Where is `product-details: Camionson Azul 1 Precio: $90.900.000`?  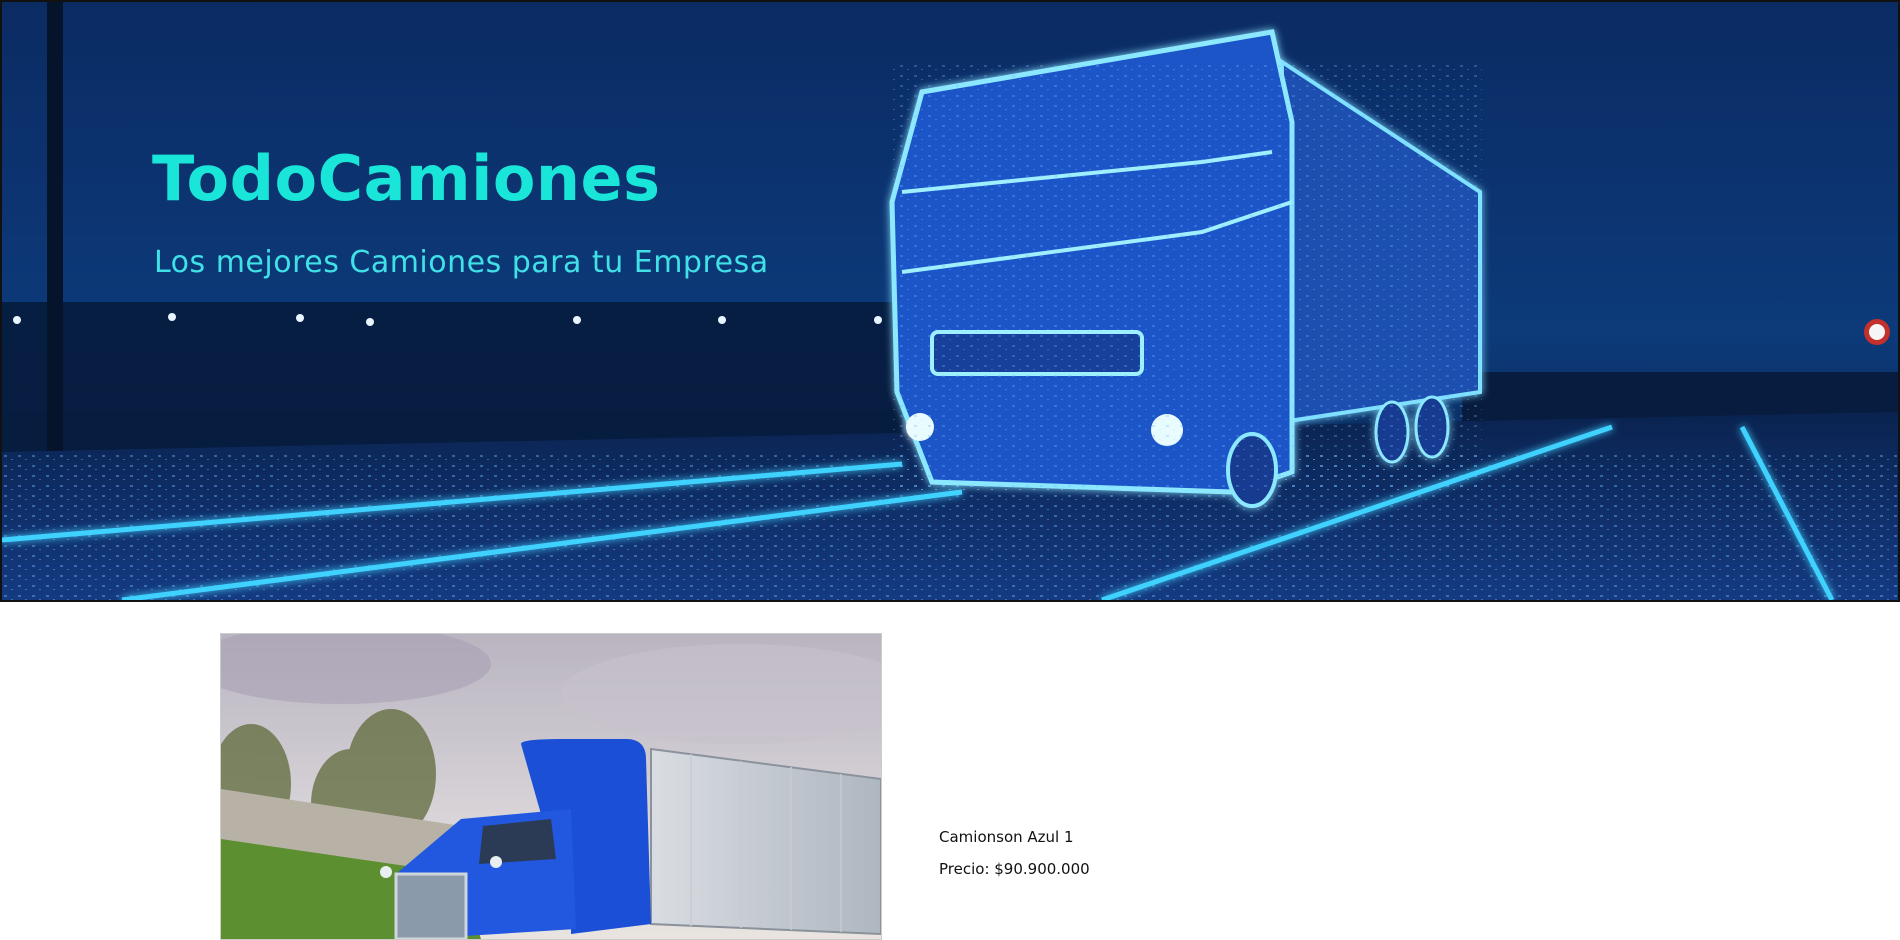
product-details: Camionson Azul 1 Precio: $90.900.000 is located at coordinates (1014, 853).